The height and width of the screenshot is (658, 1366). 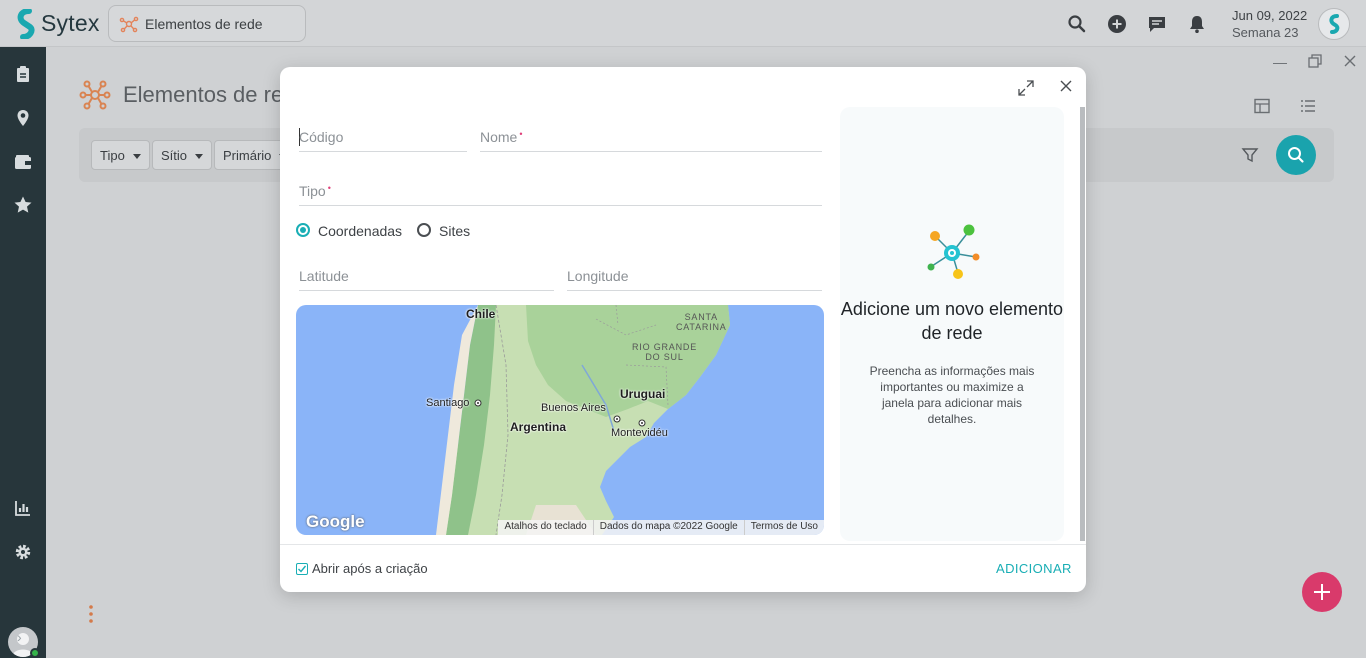 What do you see at coordinates (1082, 324) in the screenshot?
I see `dialog-scrollbar` at bounding box center [1082, 324].